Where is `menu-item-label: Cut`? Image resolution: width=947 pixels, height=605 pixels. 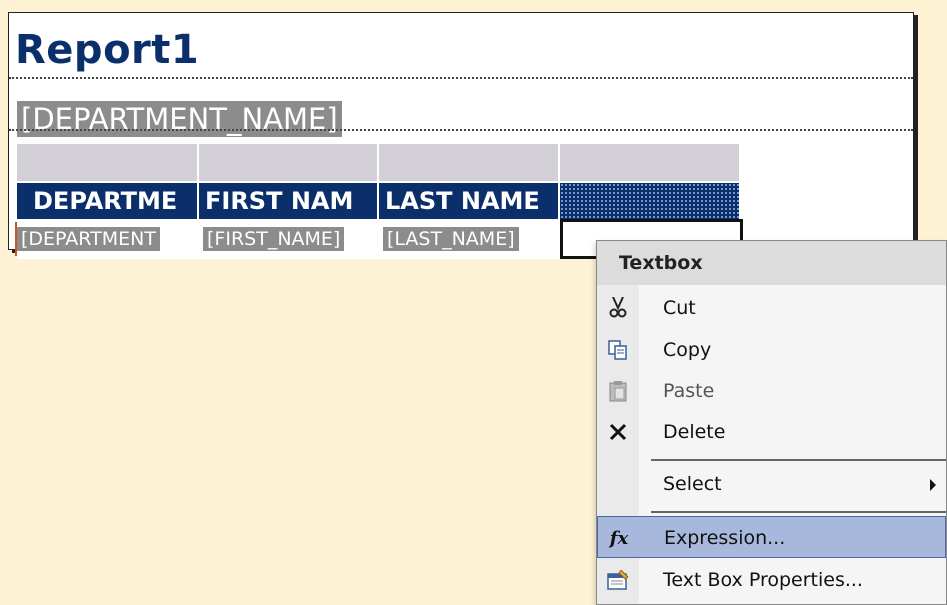
menu-item-label: Cut is located at coordinates (679, 308).